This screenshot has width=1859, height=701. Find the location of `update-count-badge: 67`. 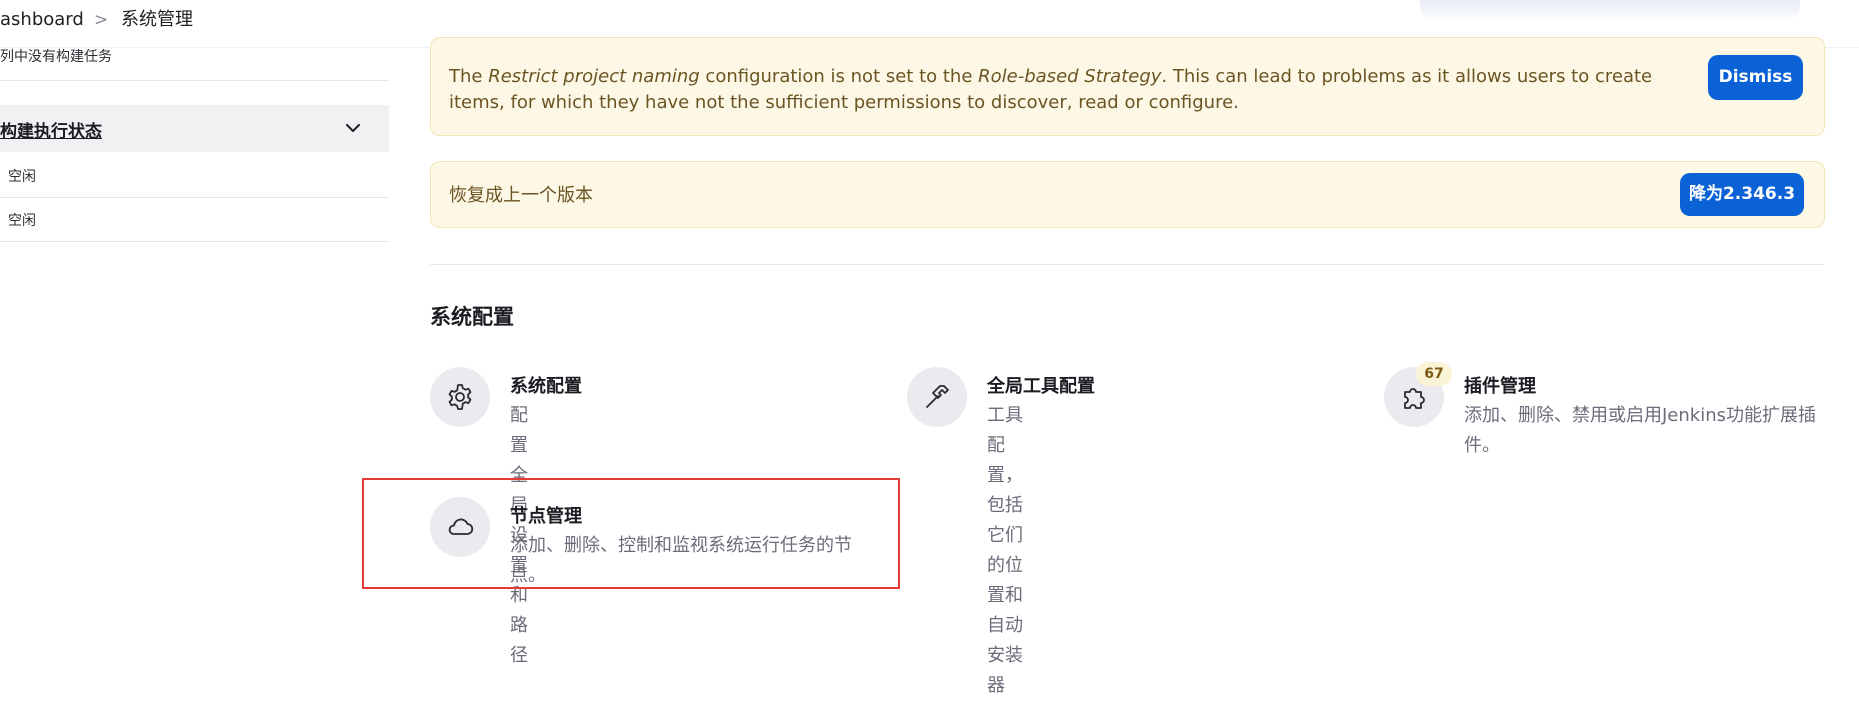

update-count-badge: 67 is located at coordinates (1434, 374).